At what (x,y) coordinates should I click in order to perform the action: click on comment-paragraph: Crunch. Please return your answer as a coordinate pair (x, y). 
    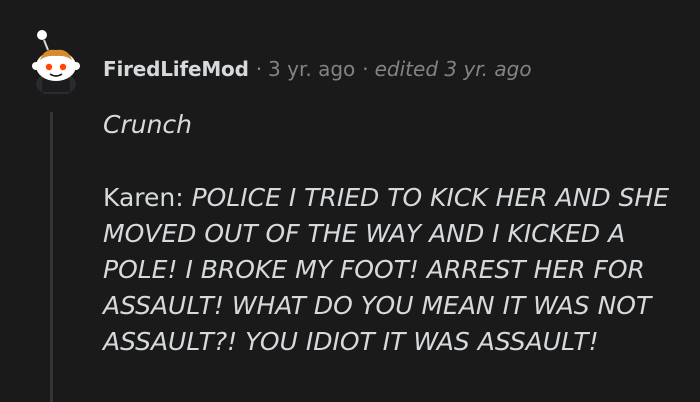
    Looking at the image, I should click on (148, 124).